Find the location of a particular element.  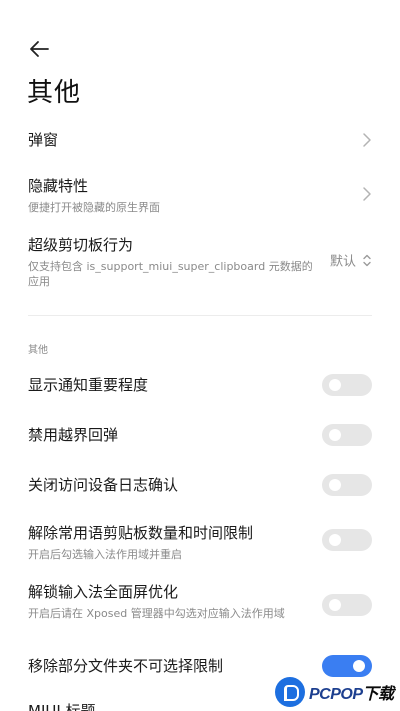

setting-hidden-features: 隐藏特性 便捷打开被隐藏的原生界面 is located at coordinates (200, 194).